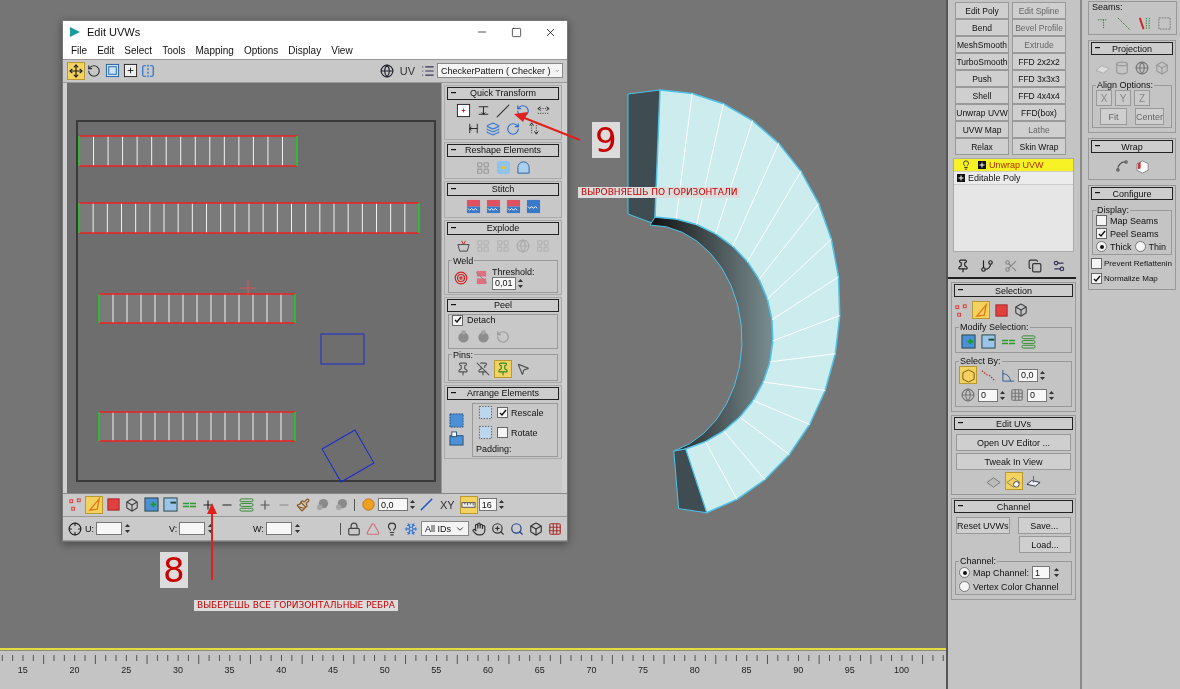  I want to click on rollout-header: Explode, so click(503, 228).